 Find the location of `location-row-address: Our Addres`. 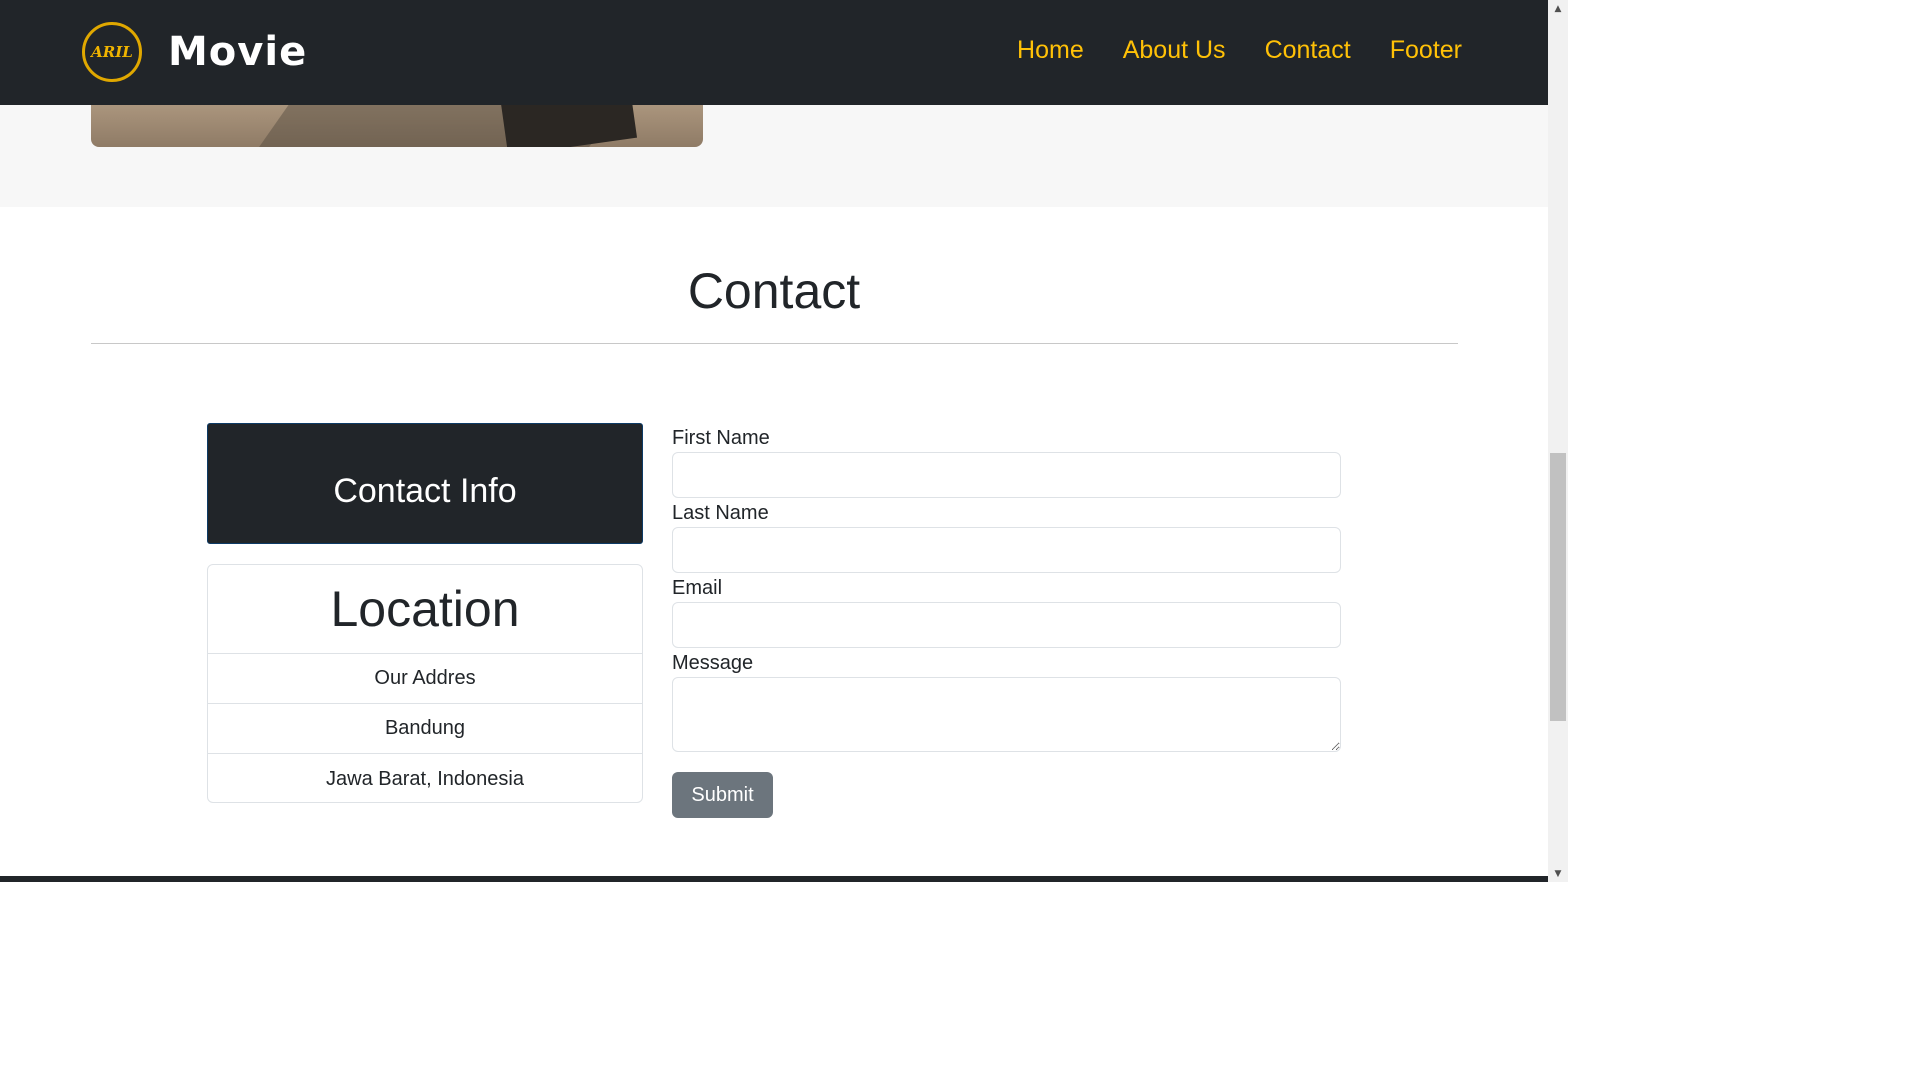

location-row-address: Our Addres is located at coordinates (425, 679).